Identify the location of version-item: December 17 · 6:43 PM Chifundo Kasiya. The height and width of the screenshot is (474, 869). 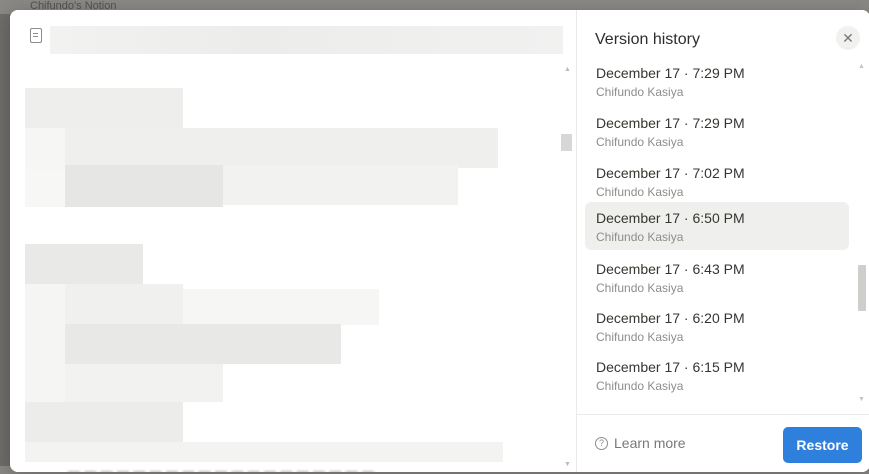
(717, 277).